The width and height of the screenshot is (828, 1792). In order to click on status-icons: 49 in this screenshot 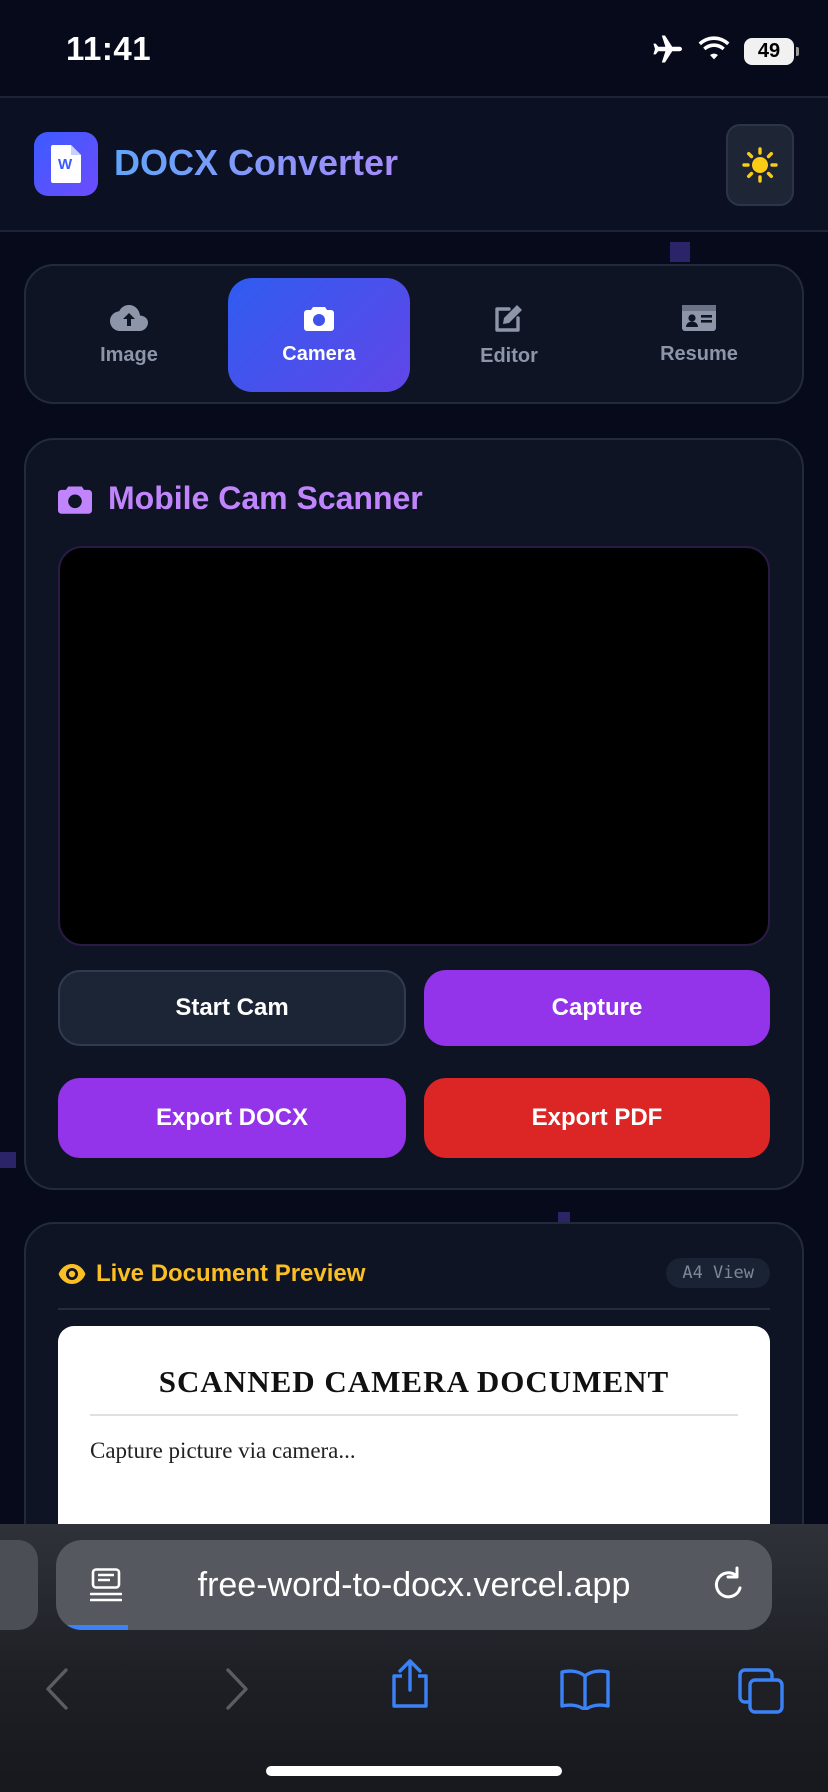, I will do `click(725, 51)`.